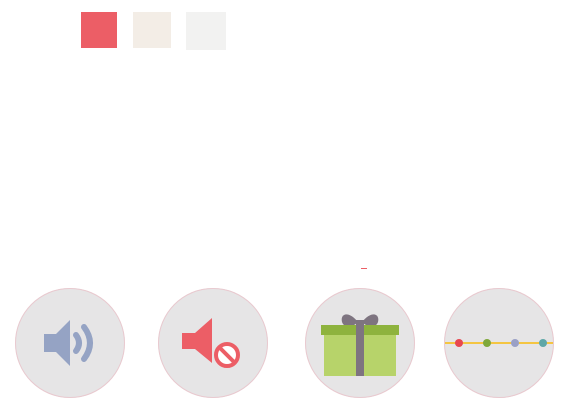 This screenshot has height=411, width=571. I want to click on mute-button, so click(213, 343).